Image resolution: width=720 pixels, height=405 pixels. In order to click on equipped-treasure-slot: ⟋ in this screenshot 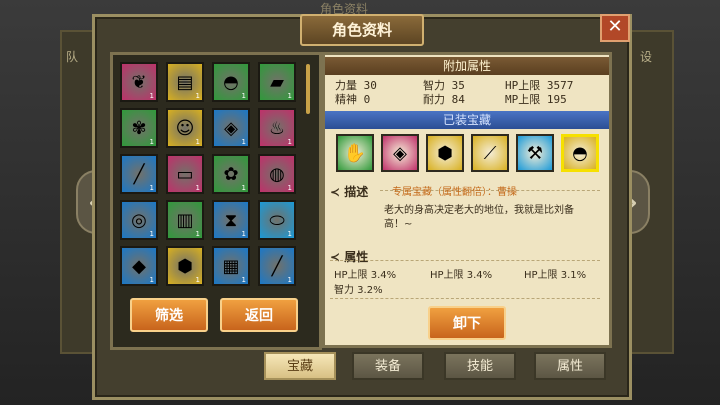, I will do `click(490, 153)`.